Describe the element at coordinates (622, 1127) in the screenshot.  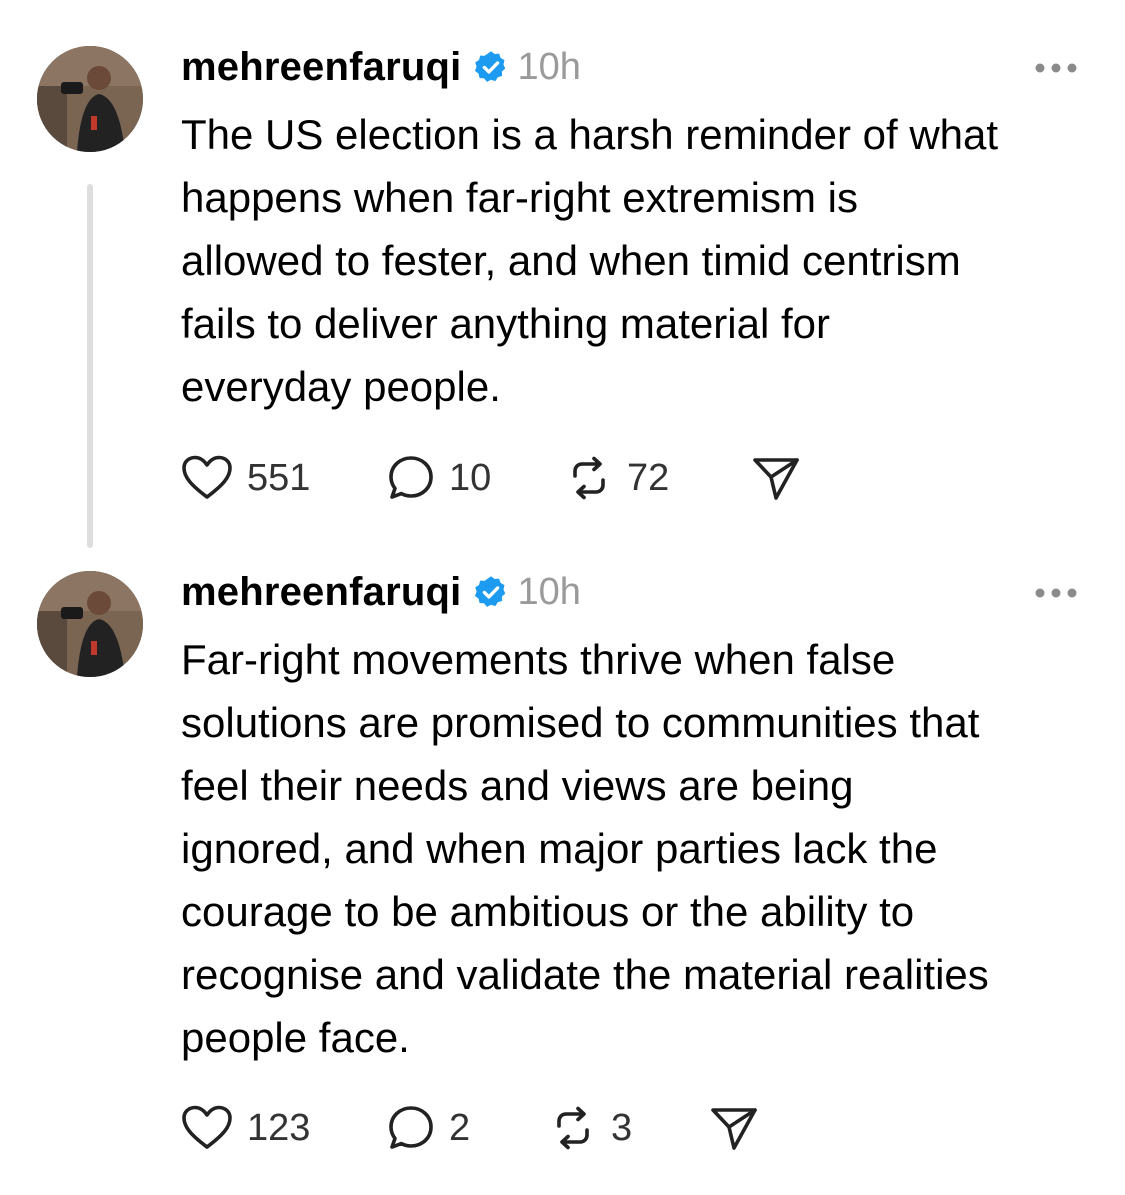
I see `repost-count: 3` at that location.